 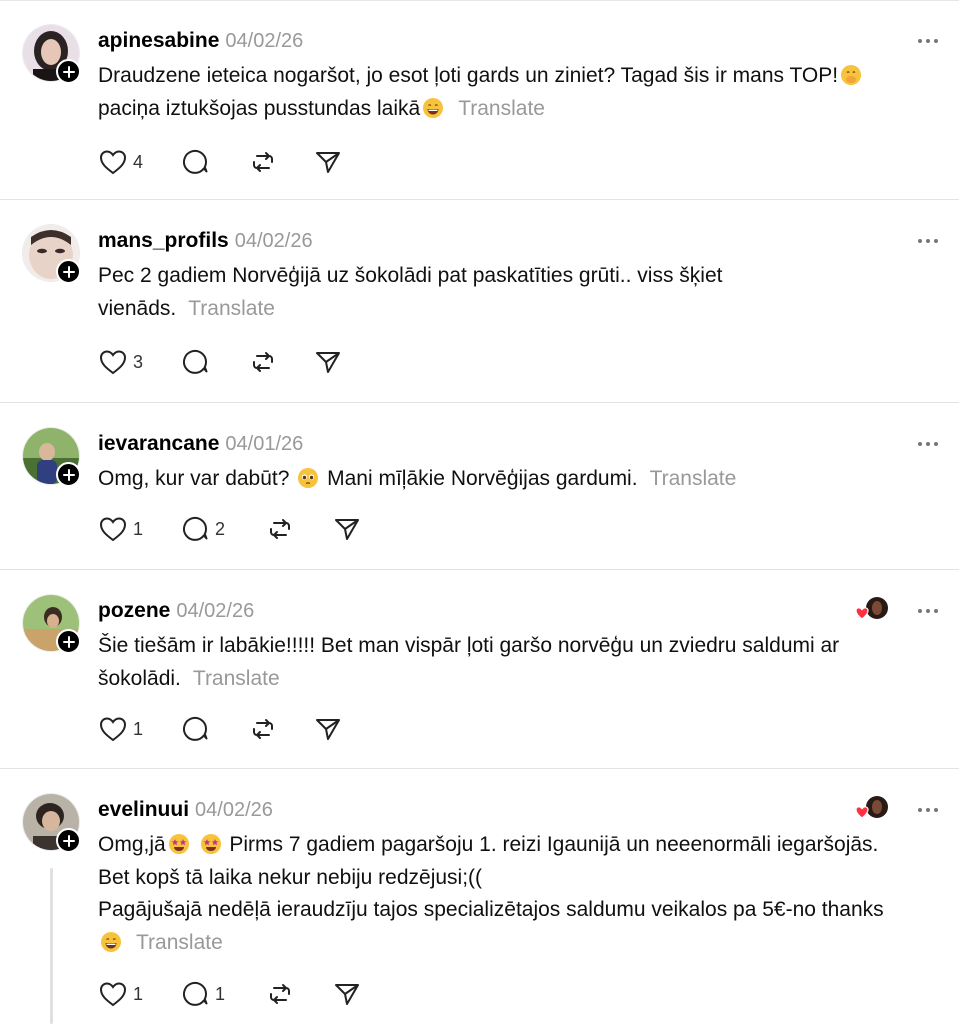 I want to click on username: apinesabine, so click(x=158, y=40).